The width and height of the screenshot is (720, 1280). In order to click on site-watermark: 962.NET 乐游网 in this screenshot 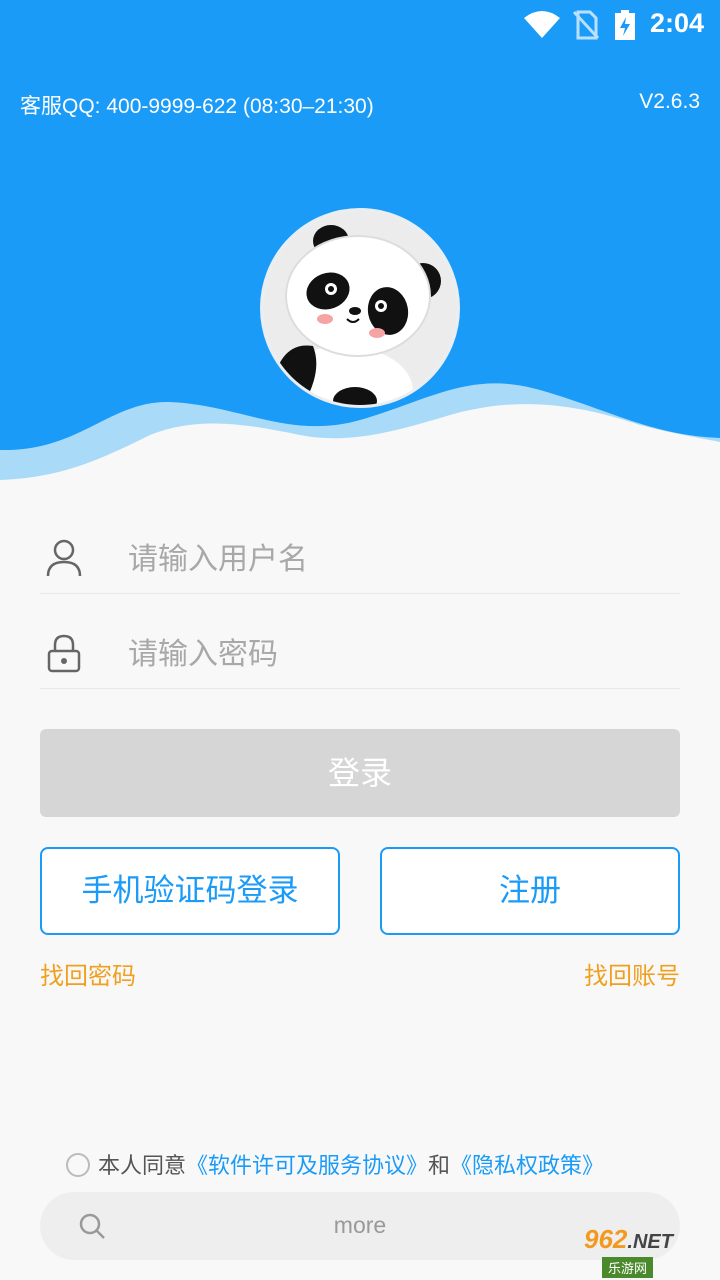, I will do `click(649, 1251)`.